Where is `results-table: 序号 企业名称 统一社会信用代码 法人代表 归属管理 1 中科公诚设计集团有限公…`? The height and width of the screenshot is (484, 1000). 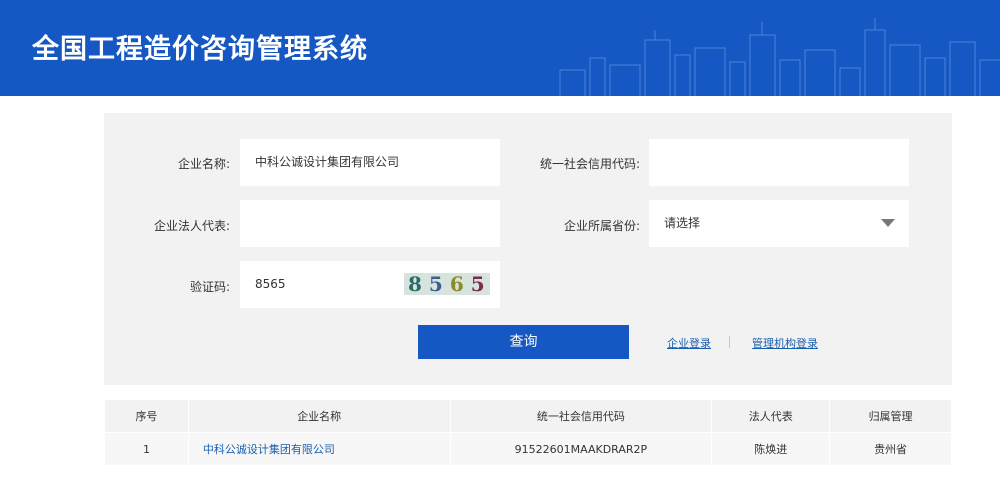 results-table: 序号 企业名称 统一社会信用代码 法人代表 归属管理 1 中科公诚设计集团有限公… is located at coordinates (528, 432).